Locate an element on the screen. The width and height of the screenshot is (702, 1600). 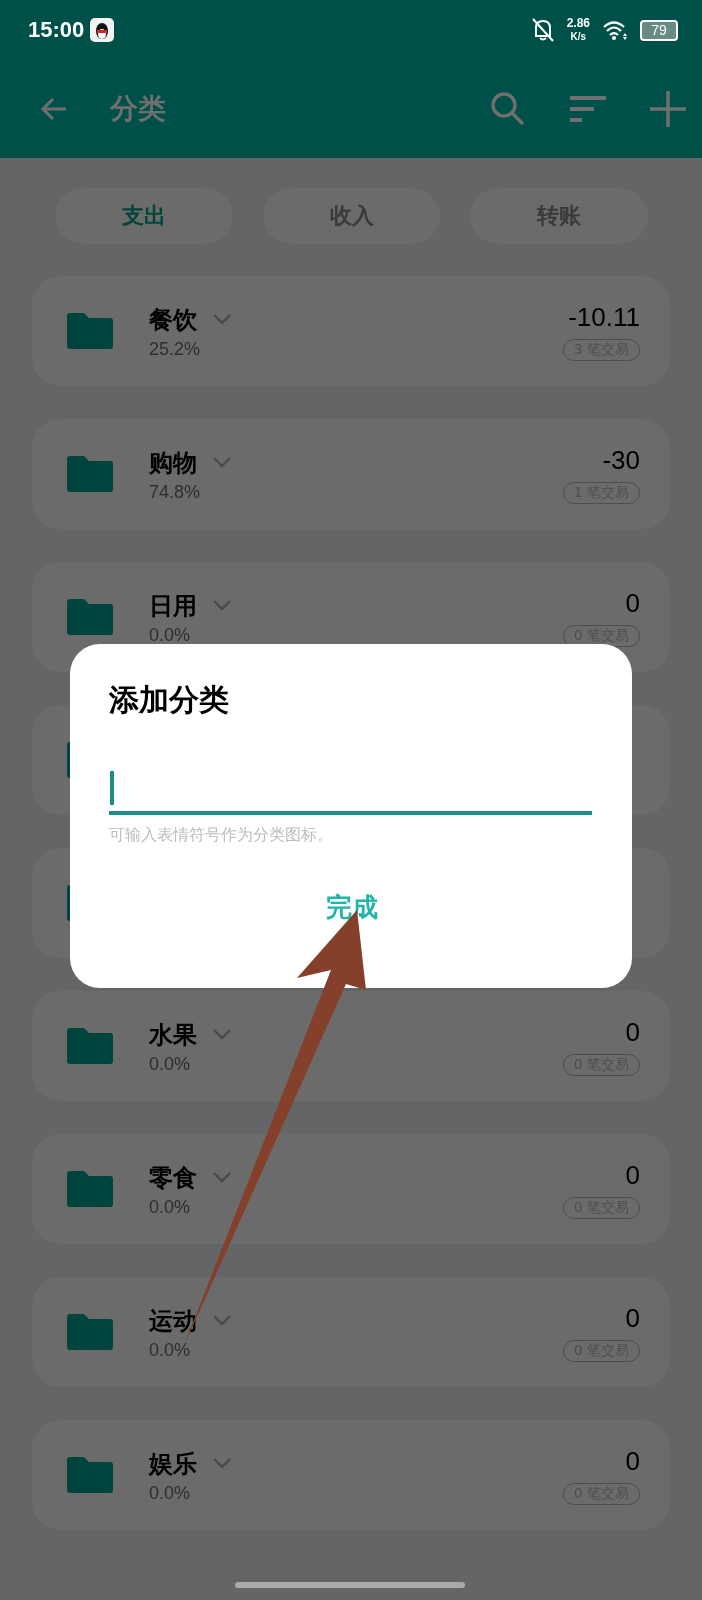
dialog-title: 添加分类 is located at coordinates (169, 700).